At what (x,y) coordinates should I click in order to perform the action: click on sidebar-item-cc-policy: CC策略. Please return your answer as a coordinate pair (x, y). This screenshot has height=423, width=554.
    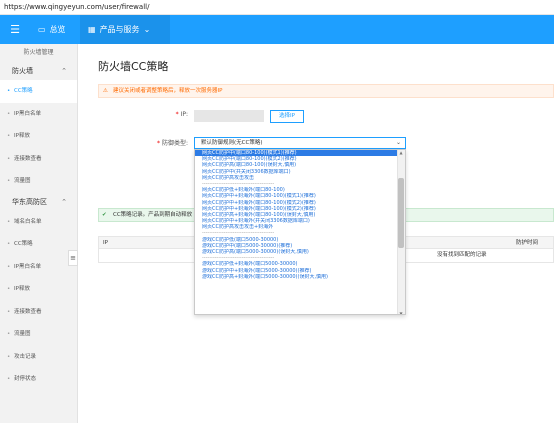
    Looking at the image, I should click on (38, 91).